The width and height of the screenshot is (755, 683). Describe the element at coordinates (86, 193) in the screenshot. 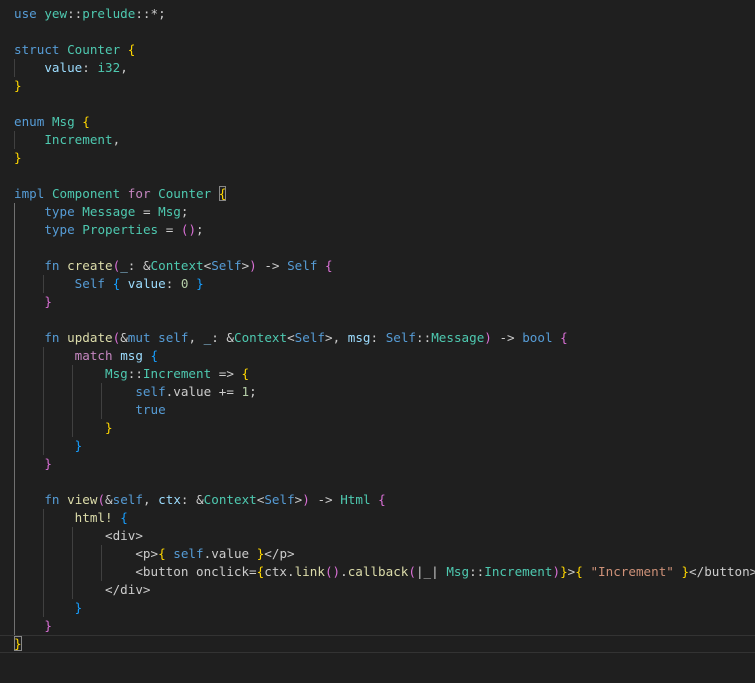

I see `code-token: Component` at that location.